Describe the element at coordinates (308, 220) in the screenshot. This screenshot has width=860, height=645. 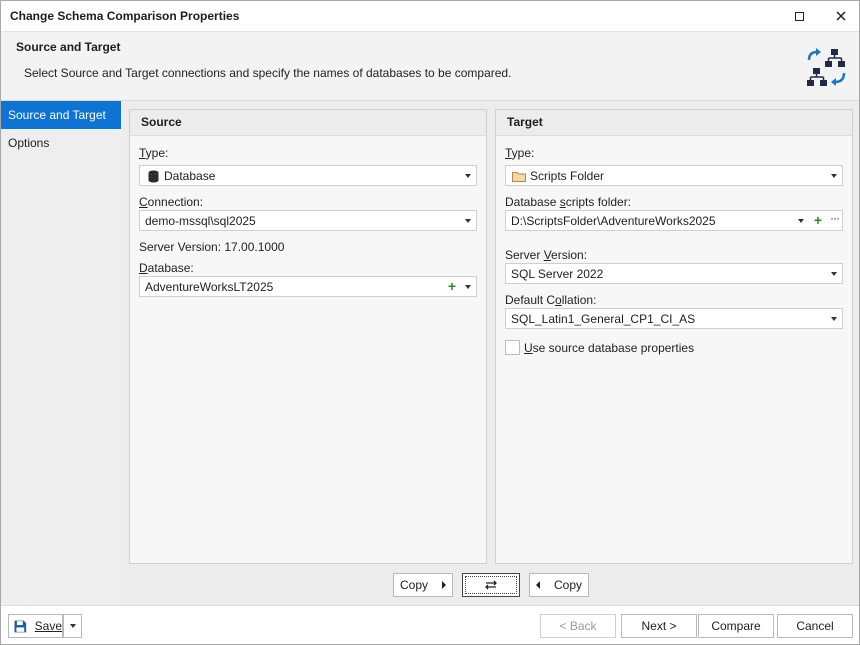
I see `connection-select: demo-mssql\sql2025` at that location.